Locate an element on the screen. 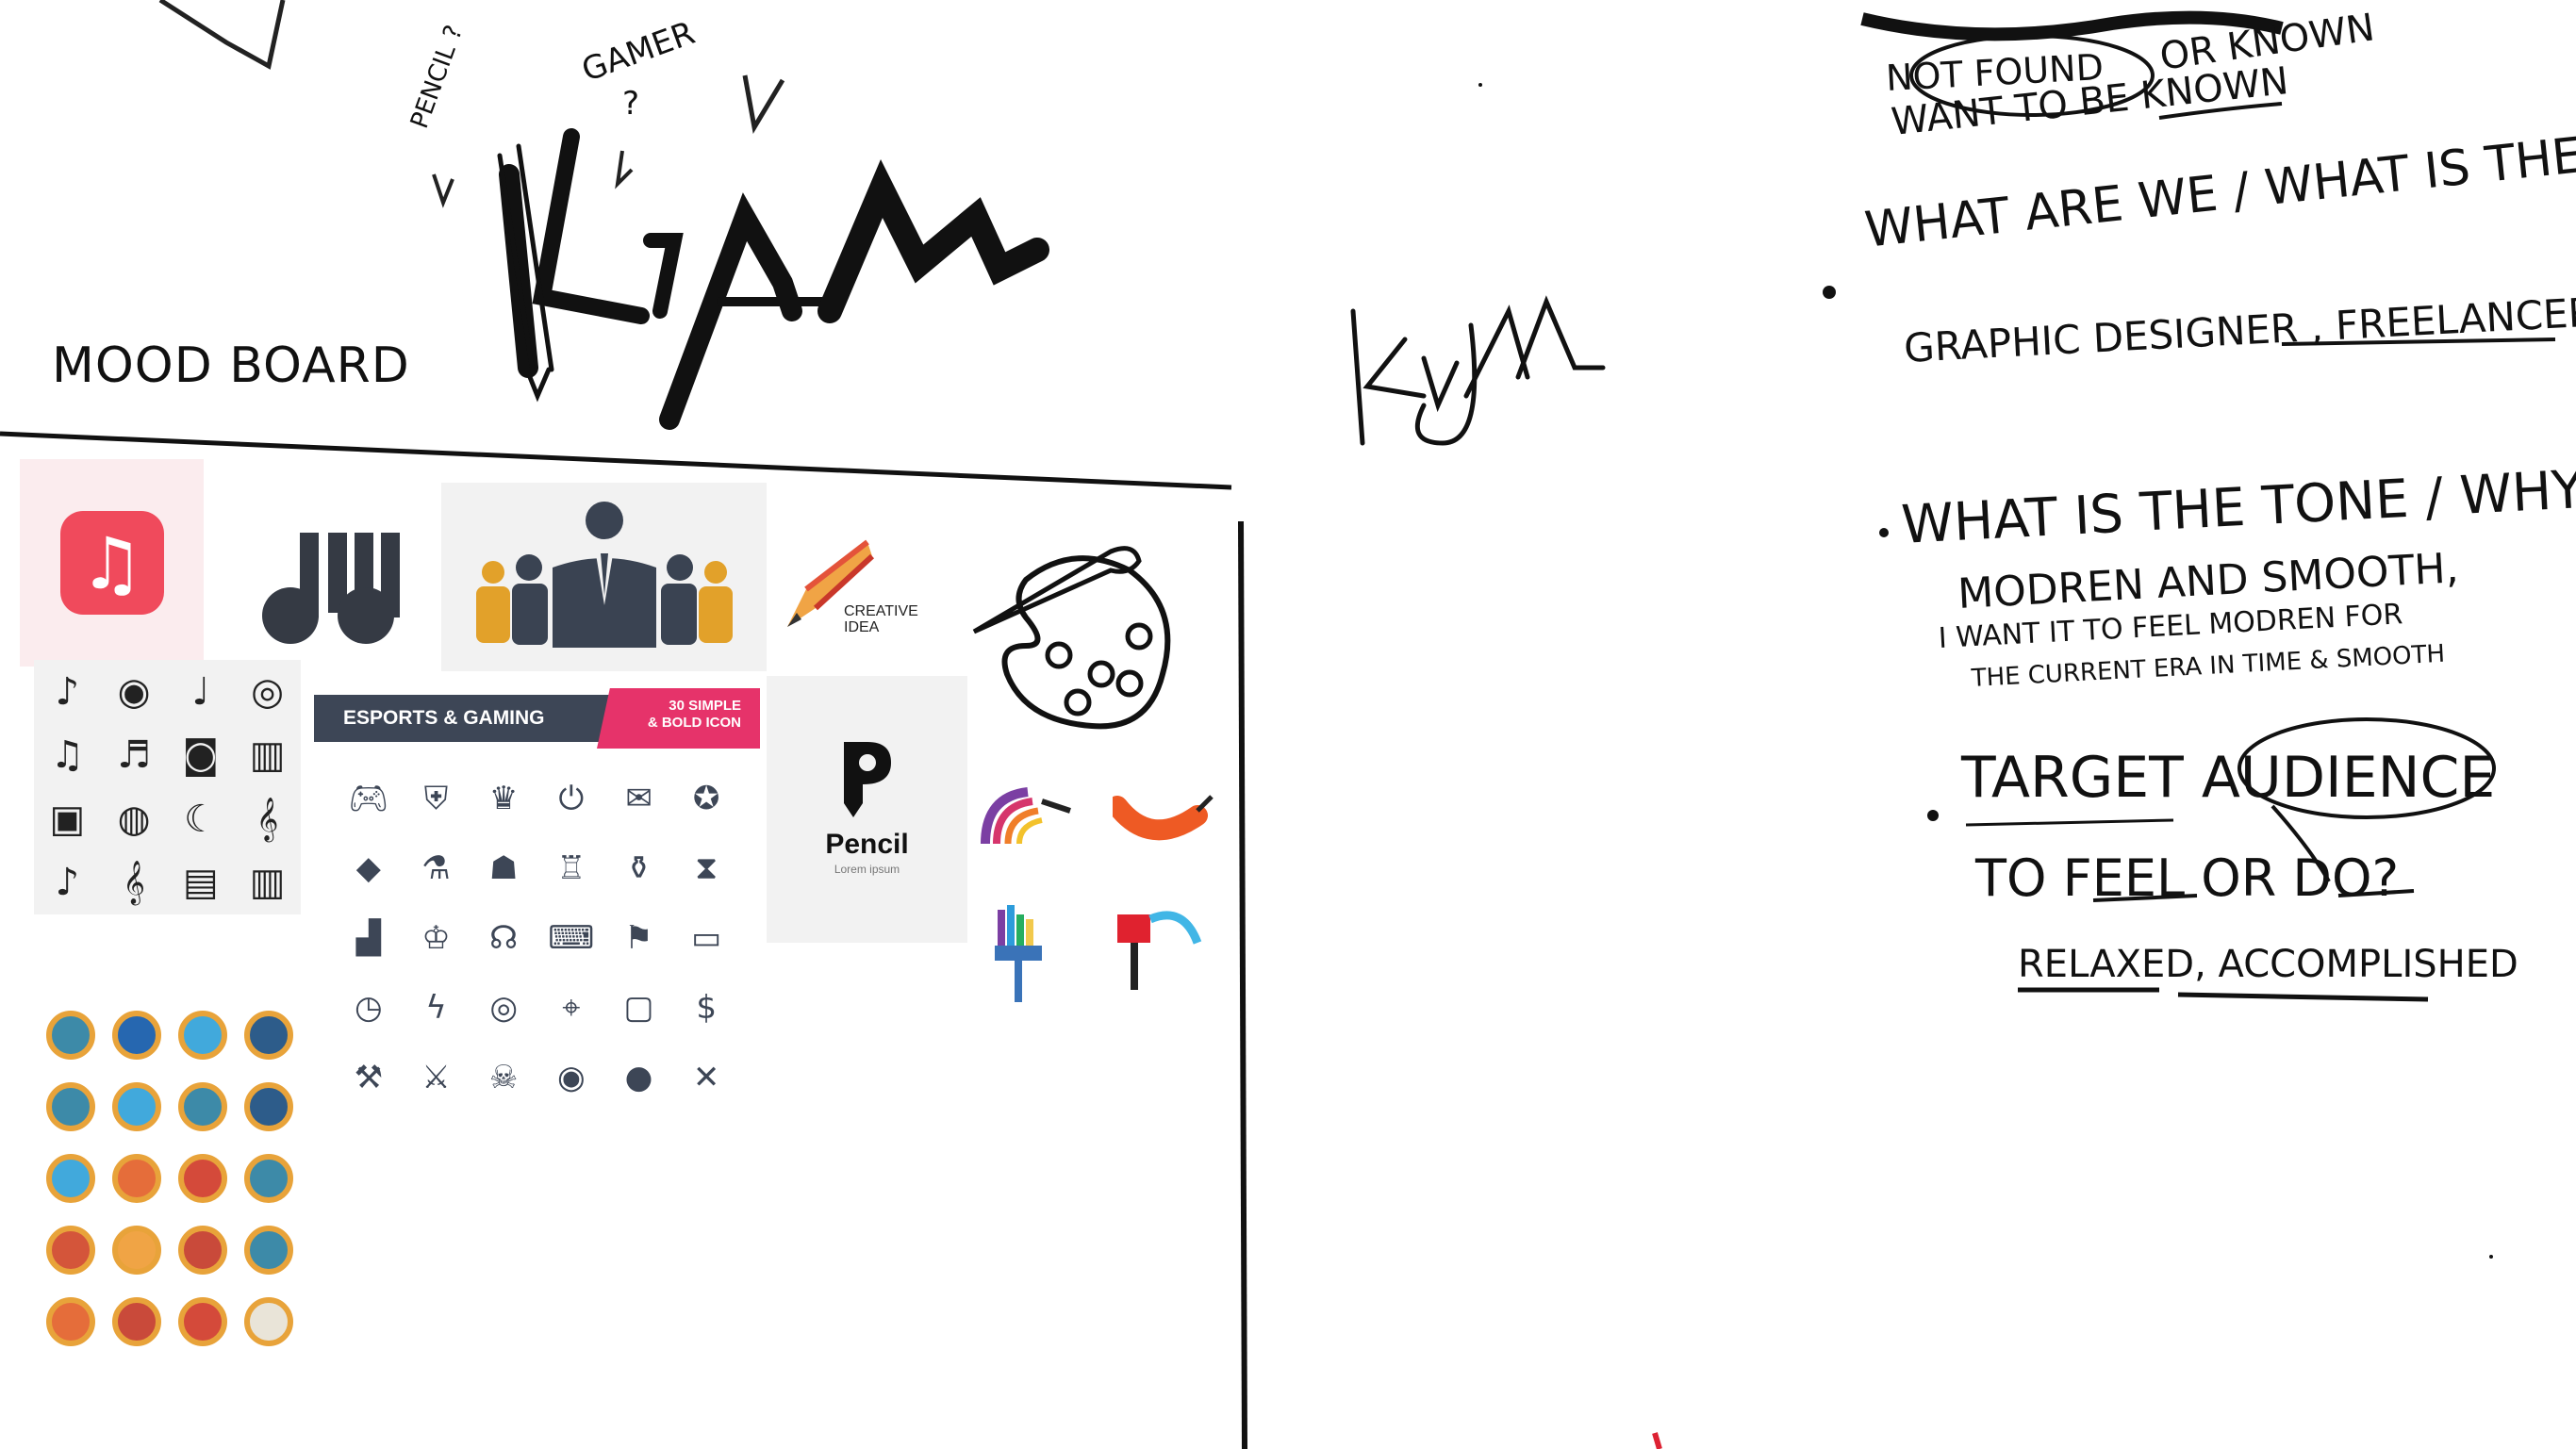 The width and height of the screenshot is (2576, 1449). treble-clef-icon: 𝄞 is located at coordinates (267, 819).